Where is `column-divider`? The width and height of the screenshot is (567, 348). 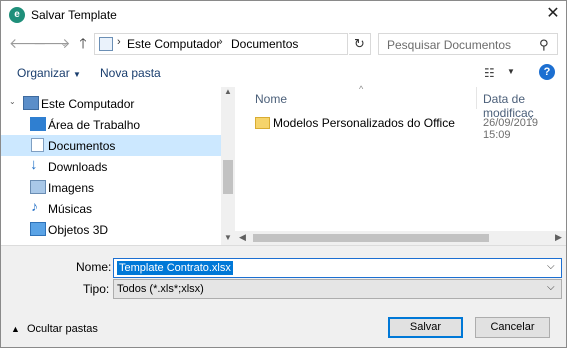 column-divider is located at coordinates (476, 98).